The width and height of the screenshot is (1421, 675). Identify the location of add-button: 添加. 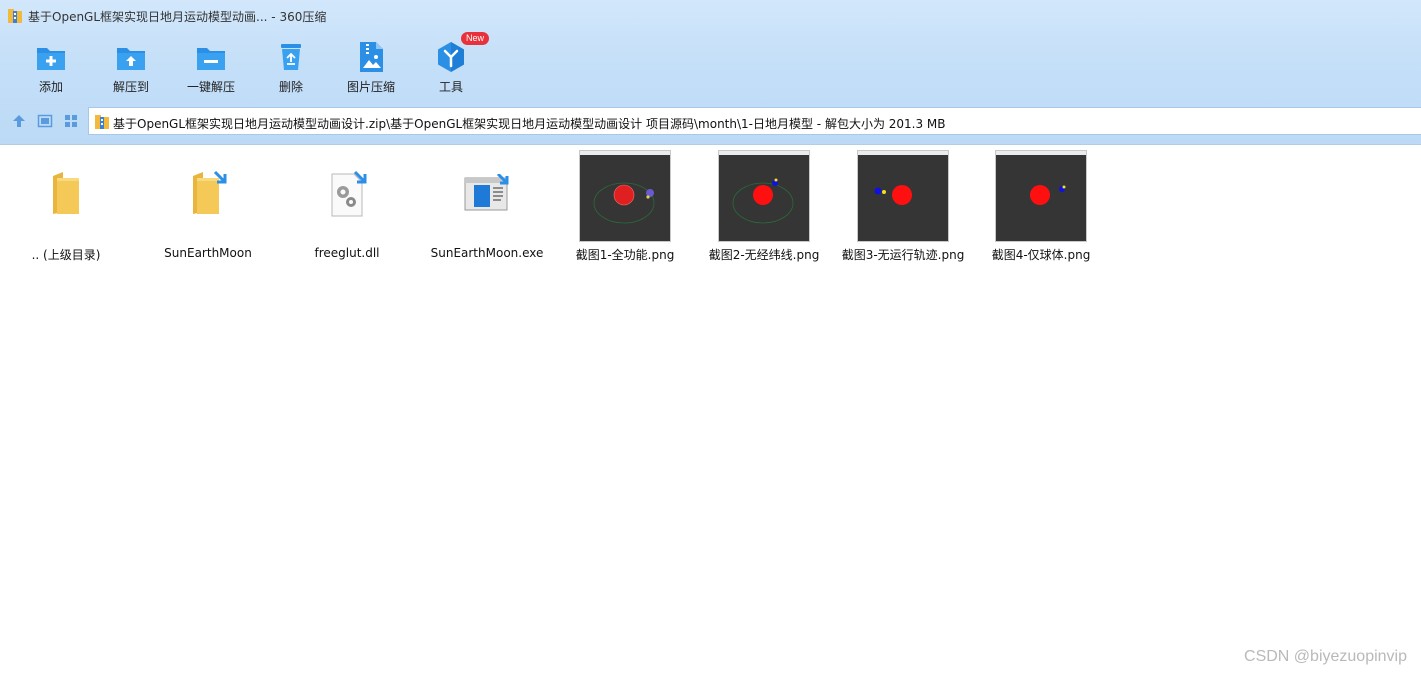
(51, 68).